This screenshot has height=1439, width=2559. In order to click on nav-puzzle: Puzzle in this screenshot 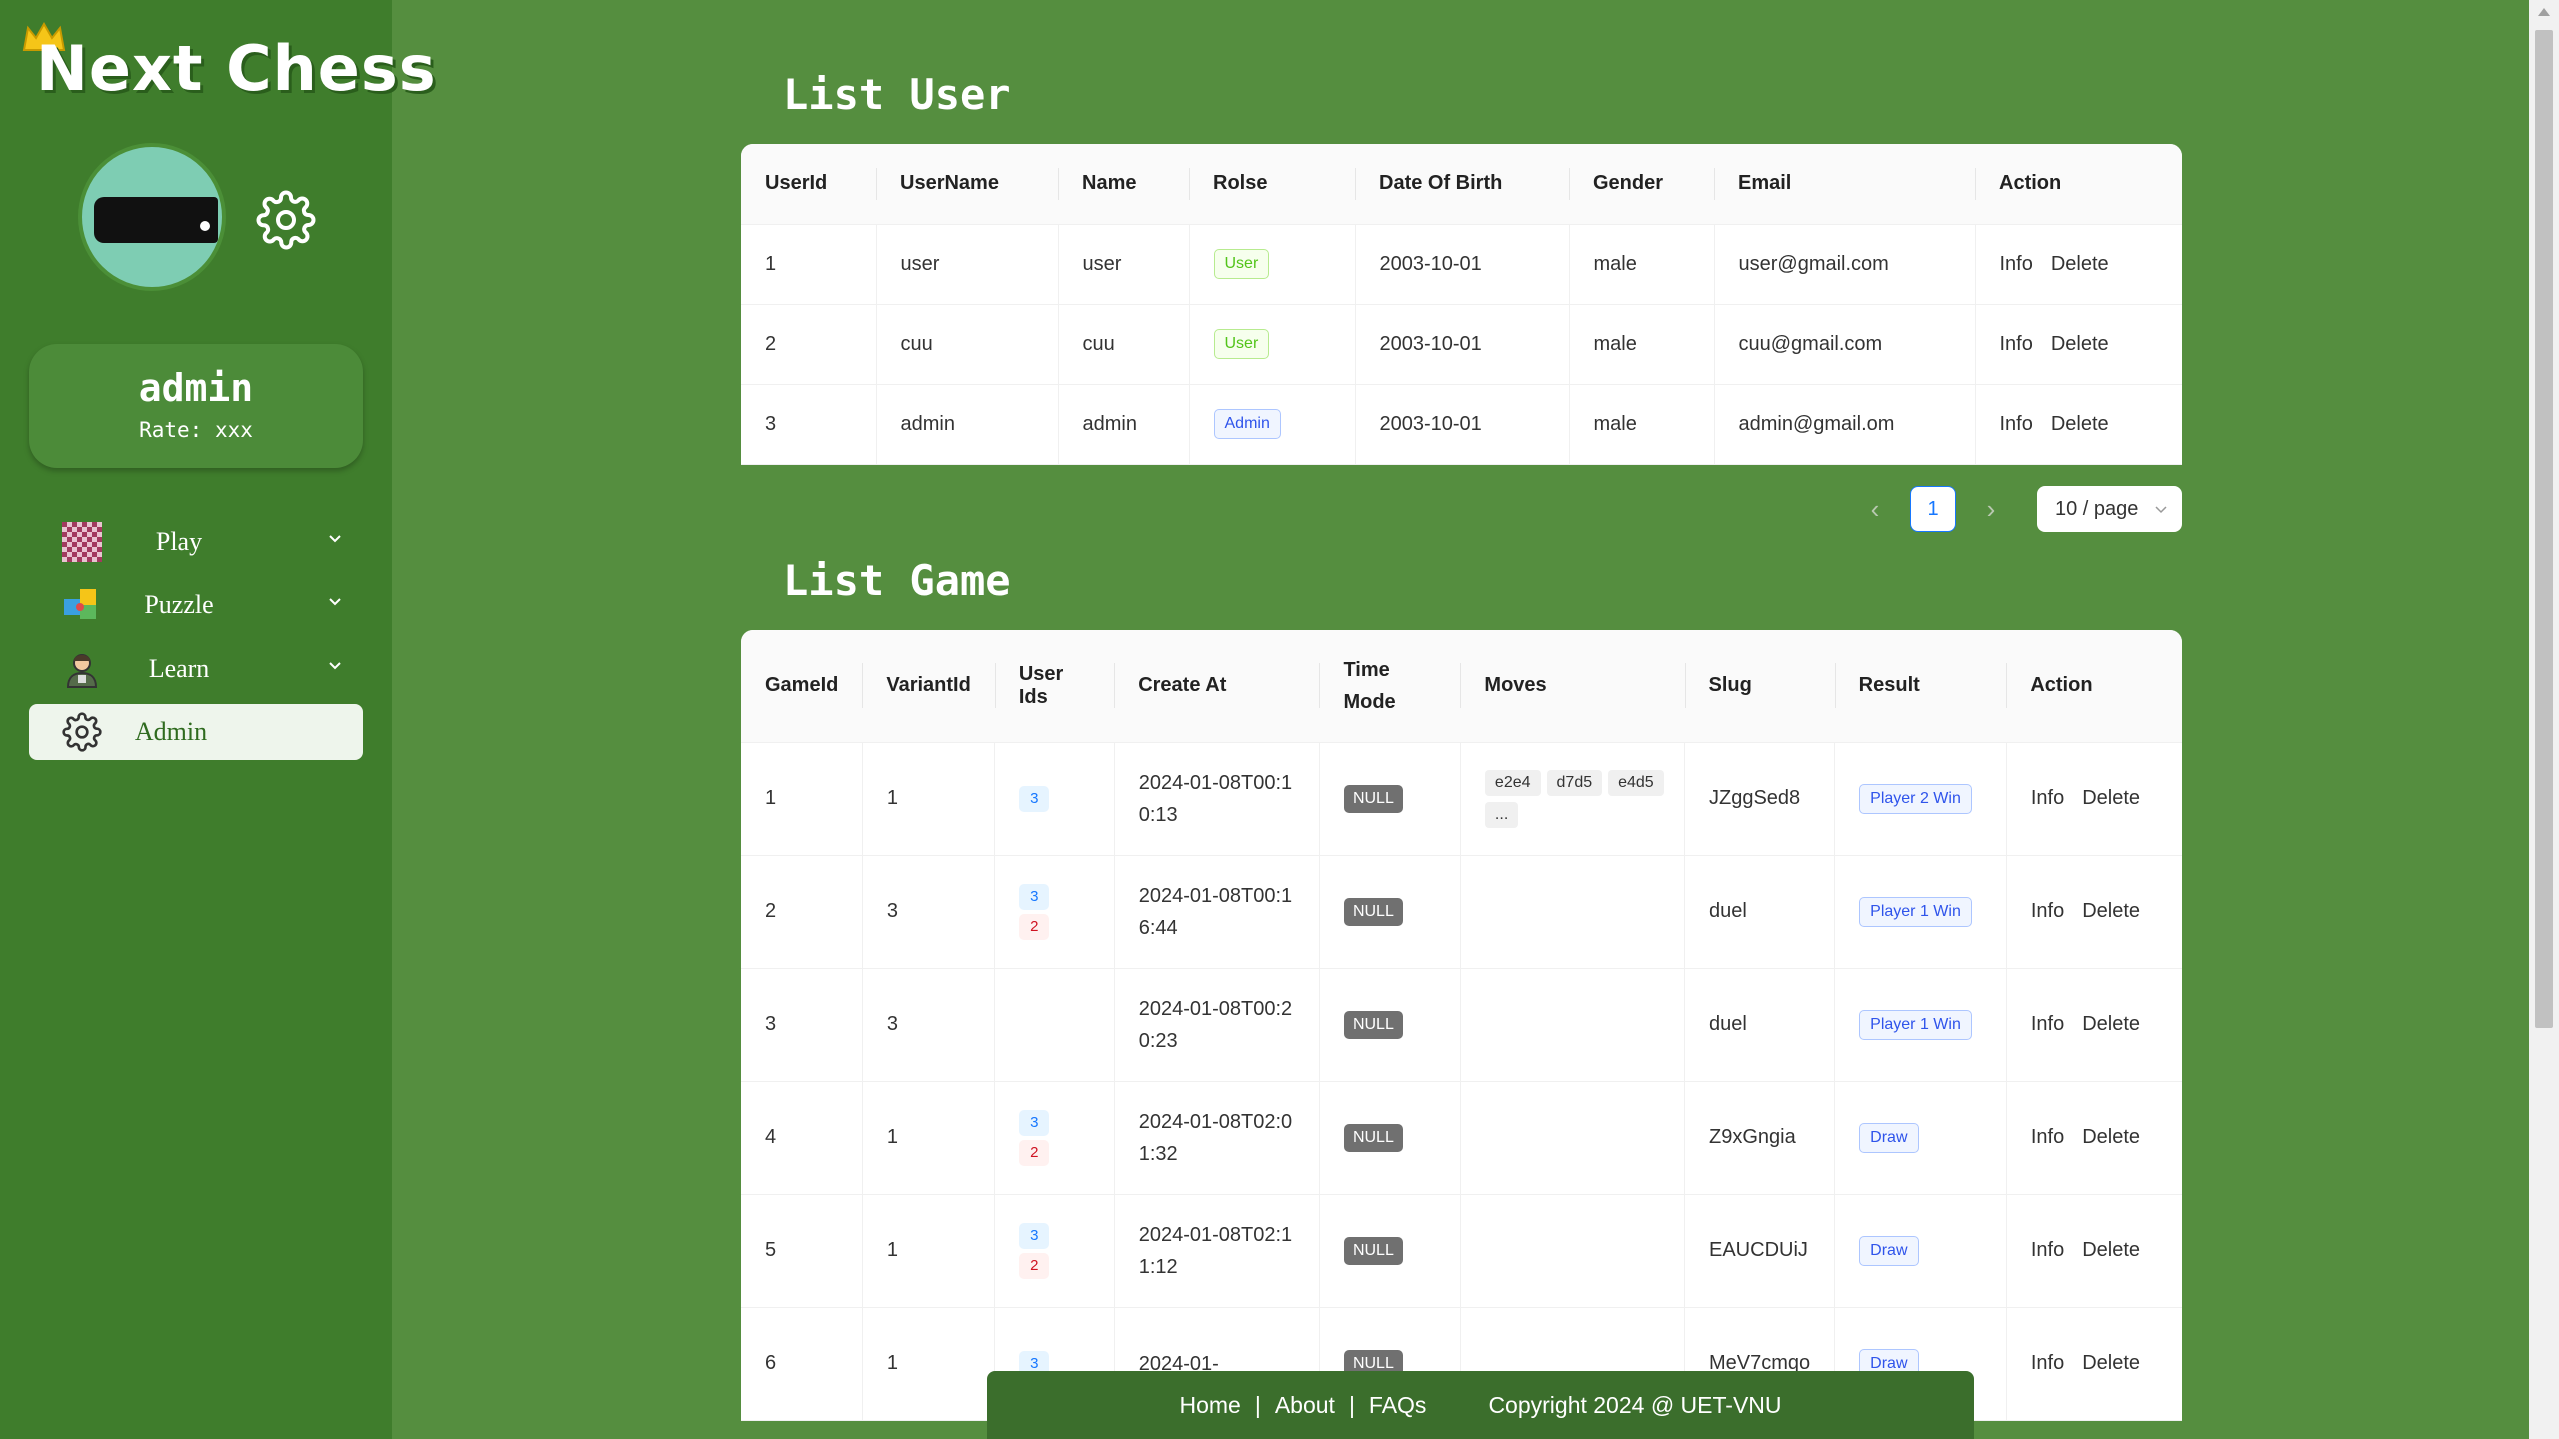, I will do `click(196, 605)`.